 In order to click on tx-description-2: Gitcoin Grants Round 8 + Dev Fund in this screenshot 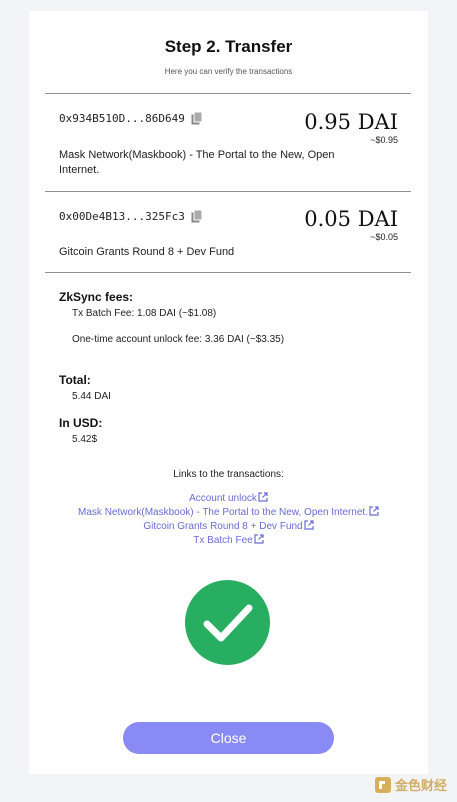, I will do `click(147, 252)`.